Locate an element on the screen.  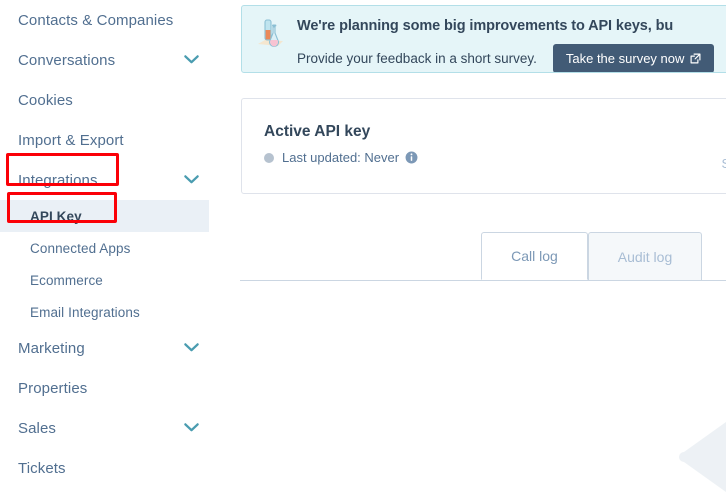
chevron-left-handle-icon is located at coordinates (698, 458).